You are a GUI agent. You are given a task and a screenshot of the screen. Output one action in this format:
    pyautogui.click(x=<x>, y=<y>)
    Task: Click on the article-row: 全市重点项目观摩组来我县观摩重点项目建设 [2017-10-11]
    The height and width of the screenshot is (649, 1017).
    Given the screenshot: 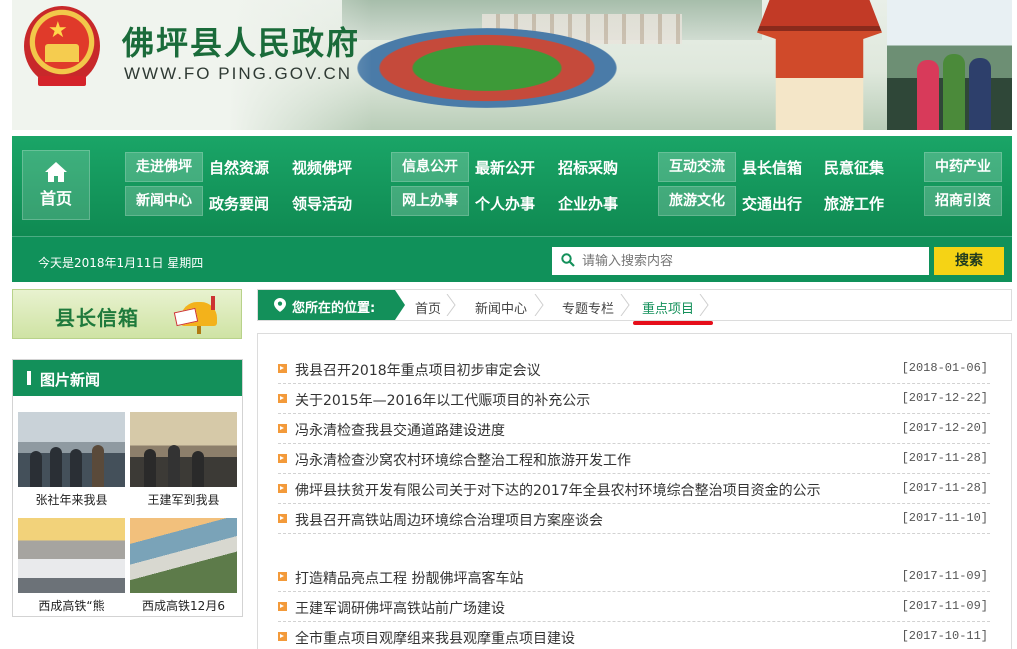 What is the action you would take?
    pyautogui.click(x=634, y=635)
    